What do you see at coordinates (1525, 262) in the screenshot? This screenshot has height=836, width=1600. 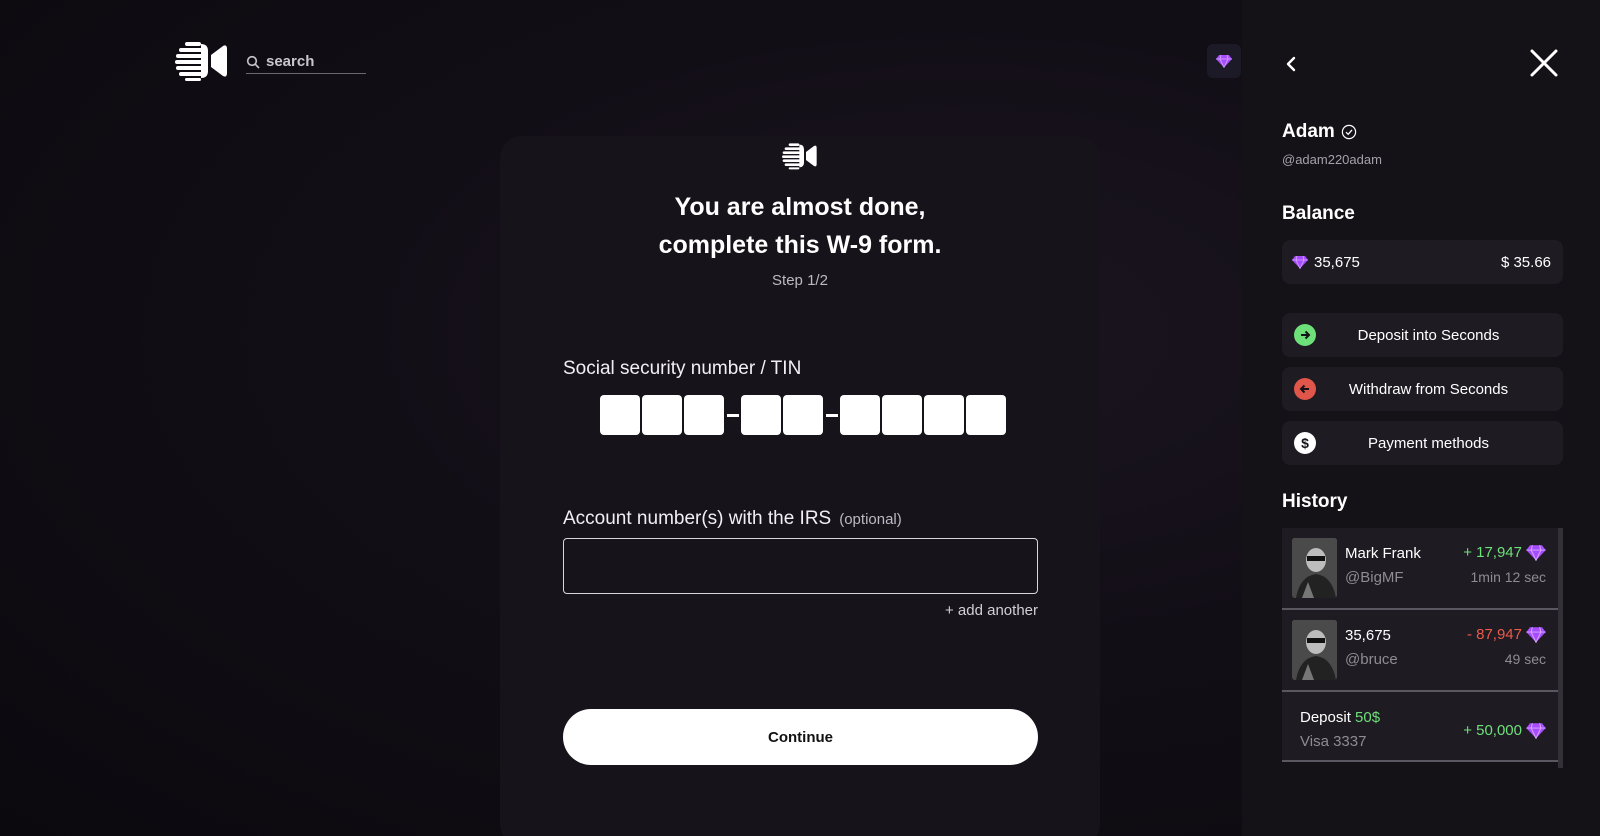 I see `balance-usd: $ 35.66` at bounding box center [1525, 262].